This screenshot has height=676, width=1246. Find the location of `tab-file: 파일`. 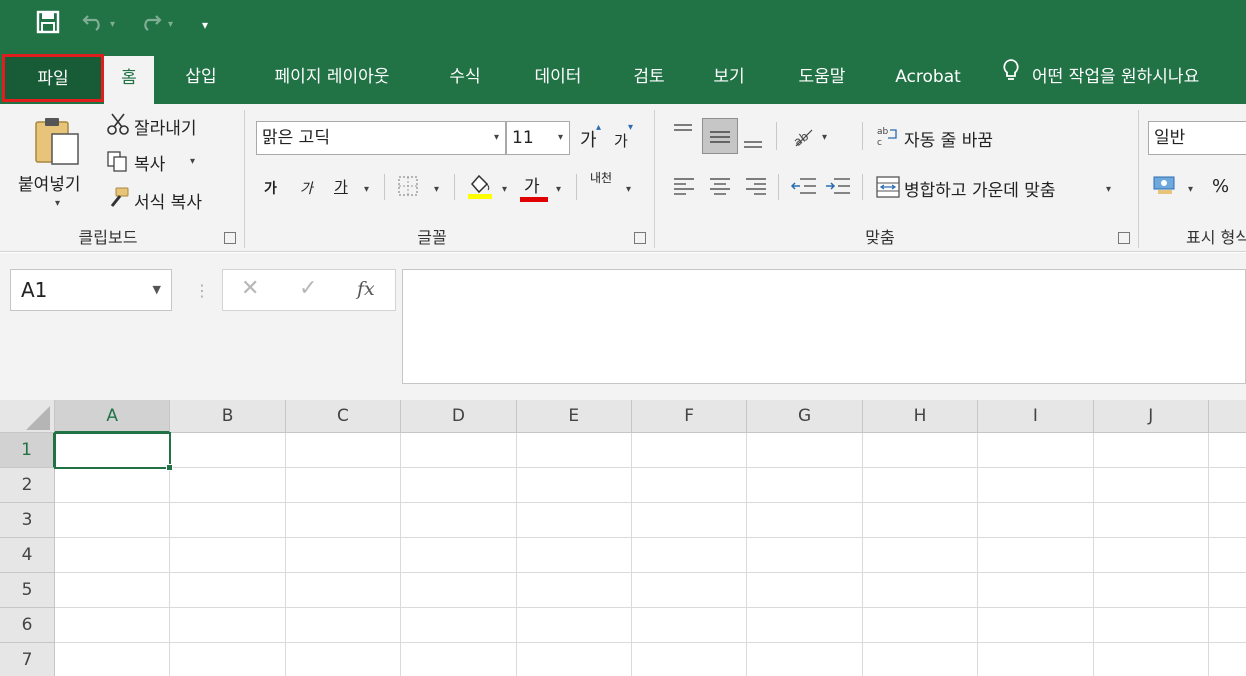

tab-file: 파일 is located at coordinates (53, 78).